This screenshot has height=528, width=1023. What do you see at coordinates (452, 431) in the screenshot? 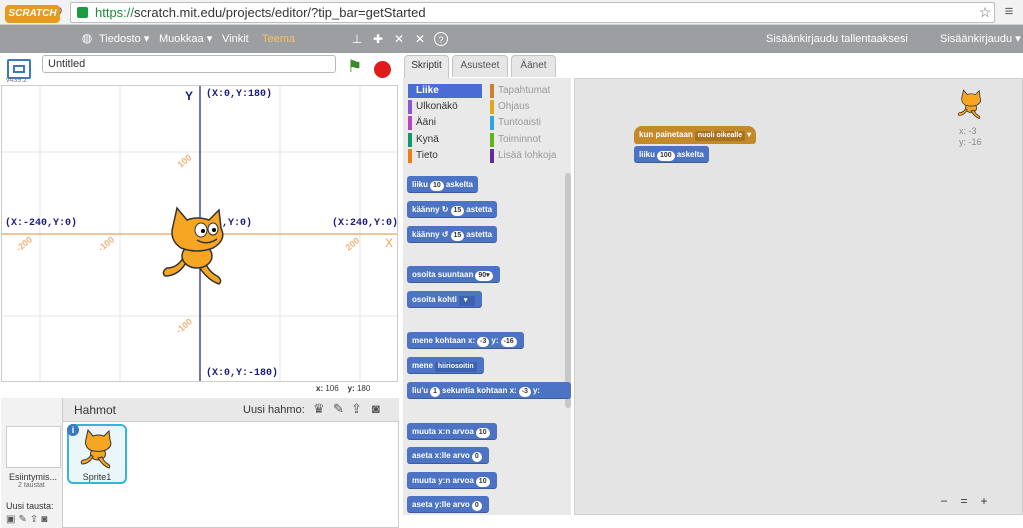
I see `block-change-x: muuta x:n arvoa 10` at bounding box center [452, 431].